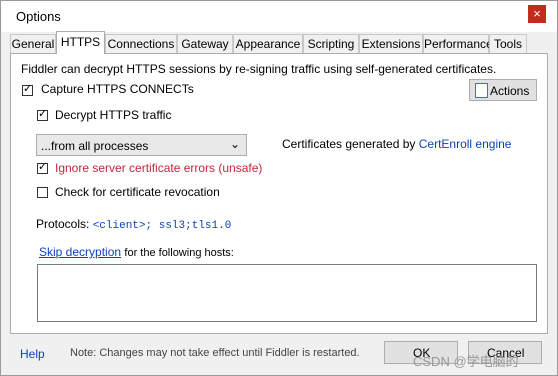  What do you see at coordinates (179, 253) in the screenshot?
I see `skip-decryption-suffix: for the following hosts:` at bounding box center [179, 253].